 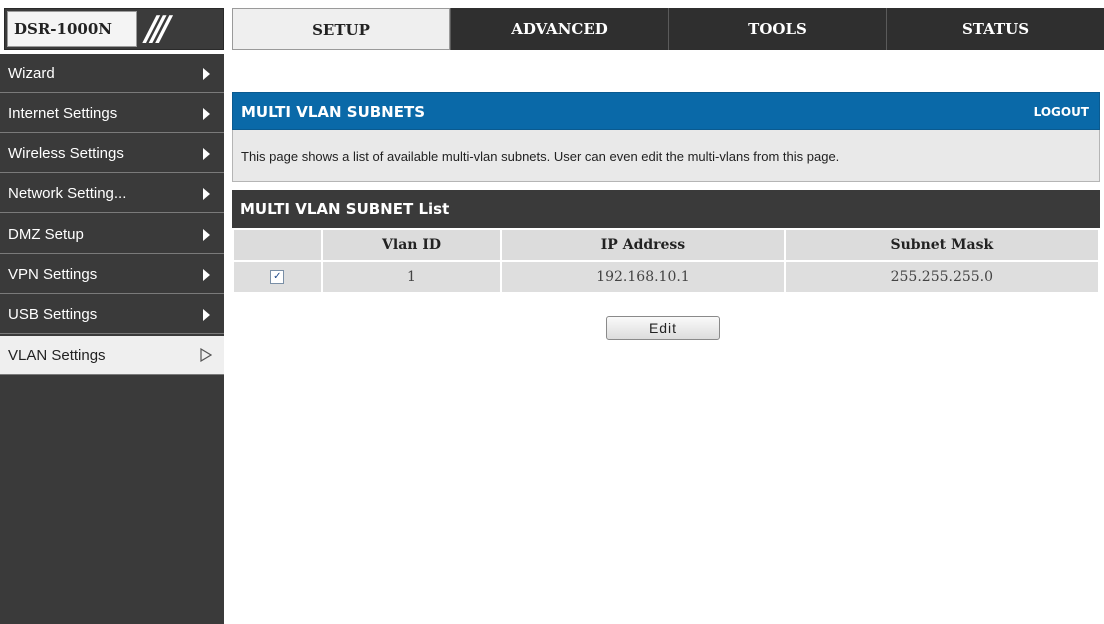 I want to click on edit-button: Edit, so click(x=663, y=328).